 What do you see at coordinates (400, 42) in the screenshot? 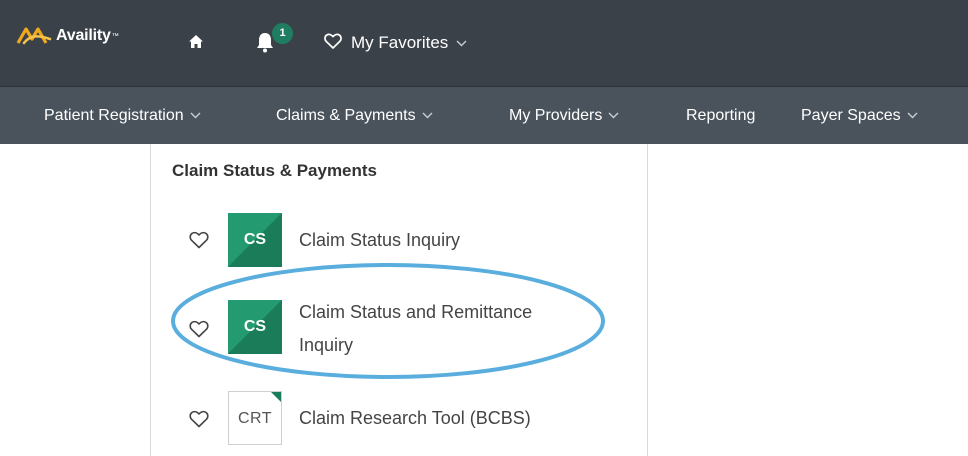
I see `my-favorites-label: My Favorites` at bounding box center [400, 42].